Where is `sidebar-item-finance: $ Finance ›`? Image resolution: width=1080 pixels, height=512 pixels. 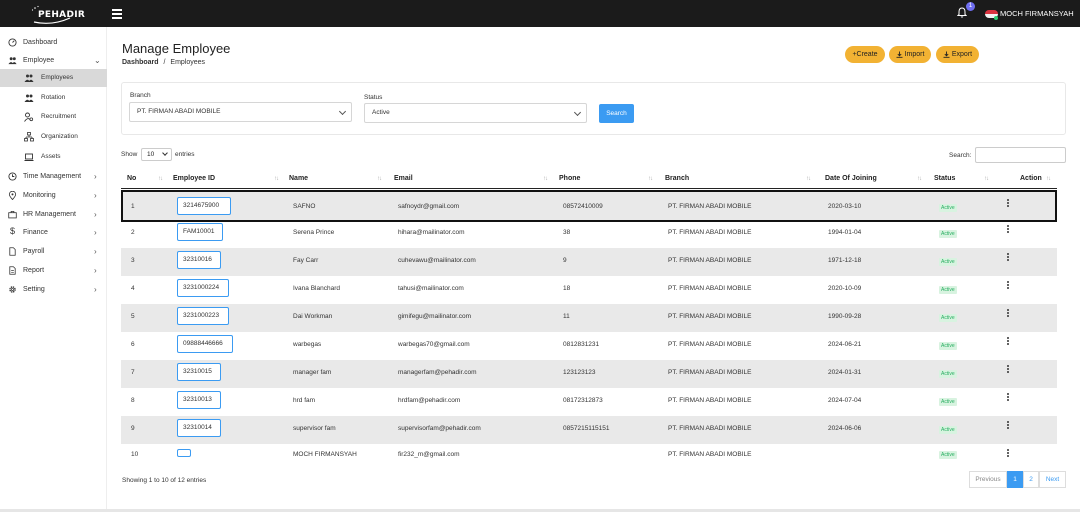
sidebar-item-finance: $ Finance › is located at coordinates (53, 232).